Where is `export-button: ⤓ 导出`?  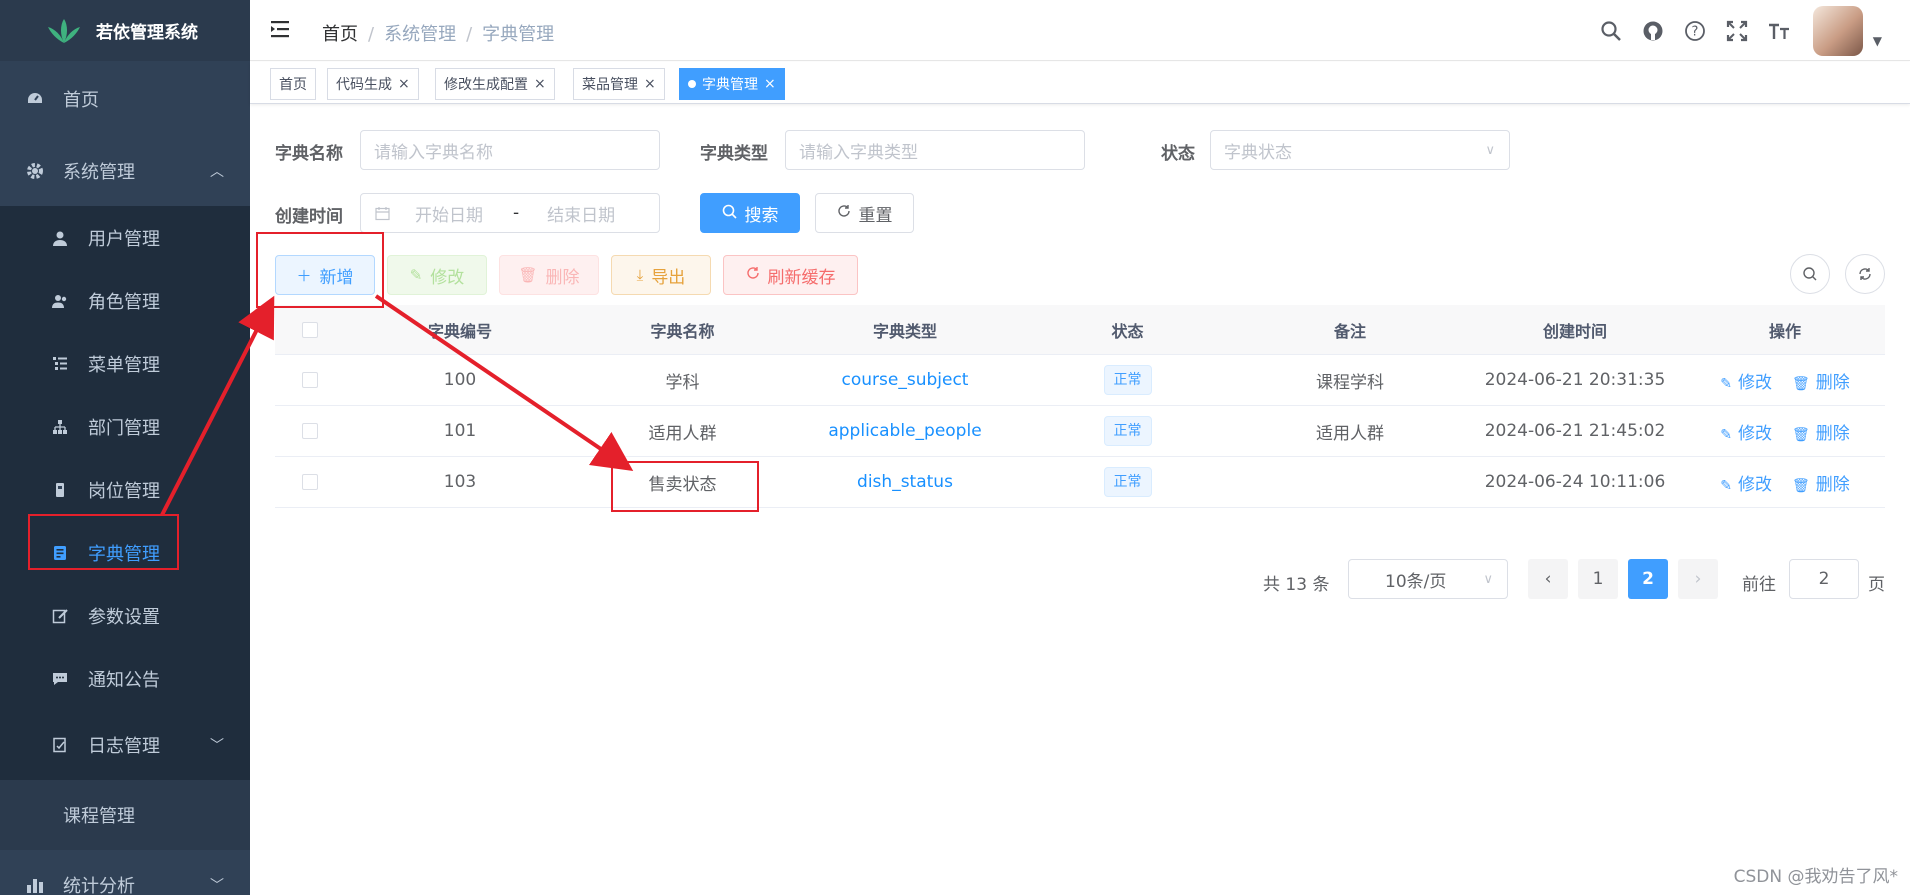 export-button: ⤓ 导出 is located at coordinates (661, 275).